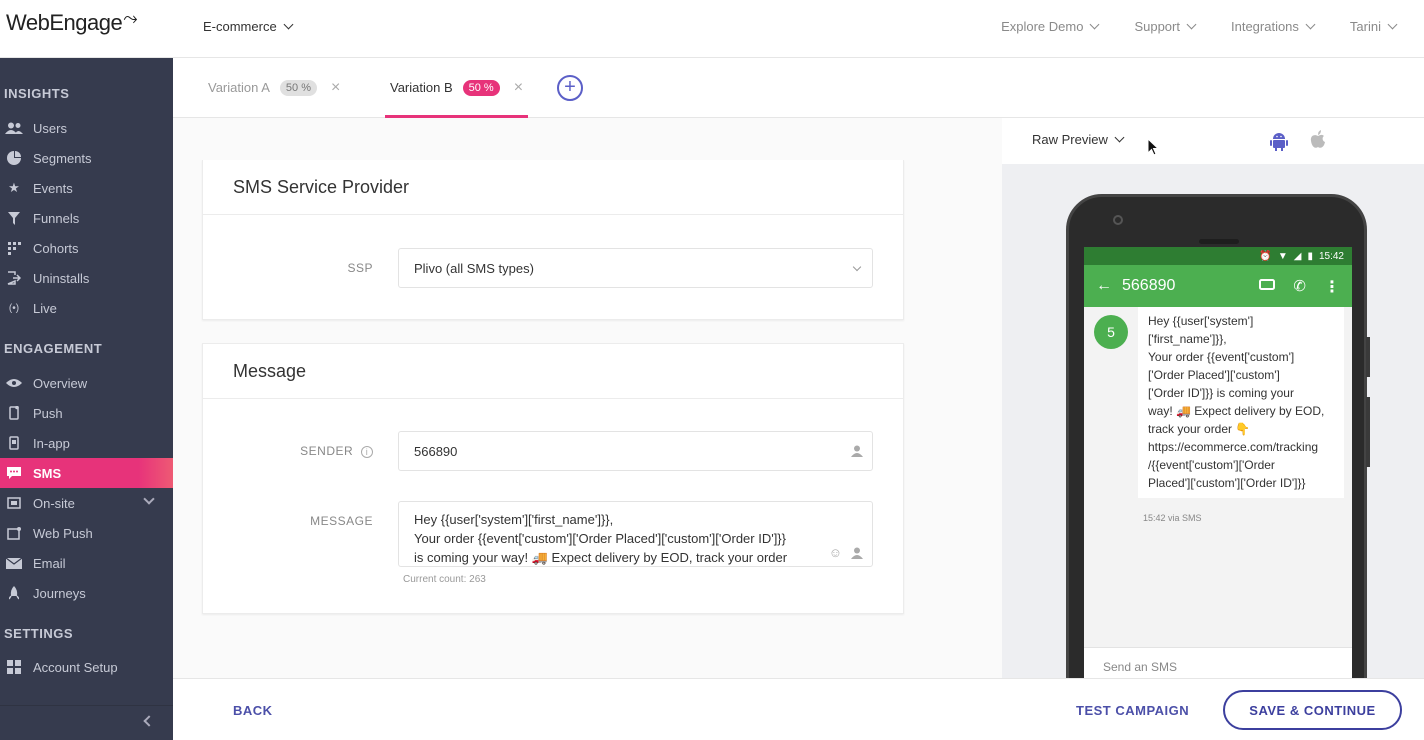  Describe the element at coordinates (1218, 286) in the screenshot. I see `sms-app-bar: ← 566890 ✆ ⋮` at that location.